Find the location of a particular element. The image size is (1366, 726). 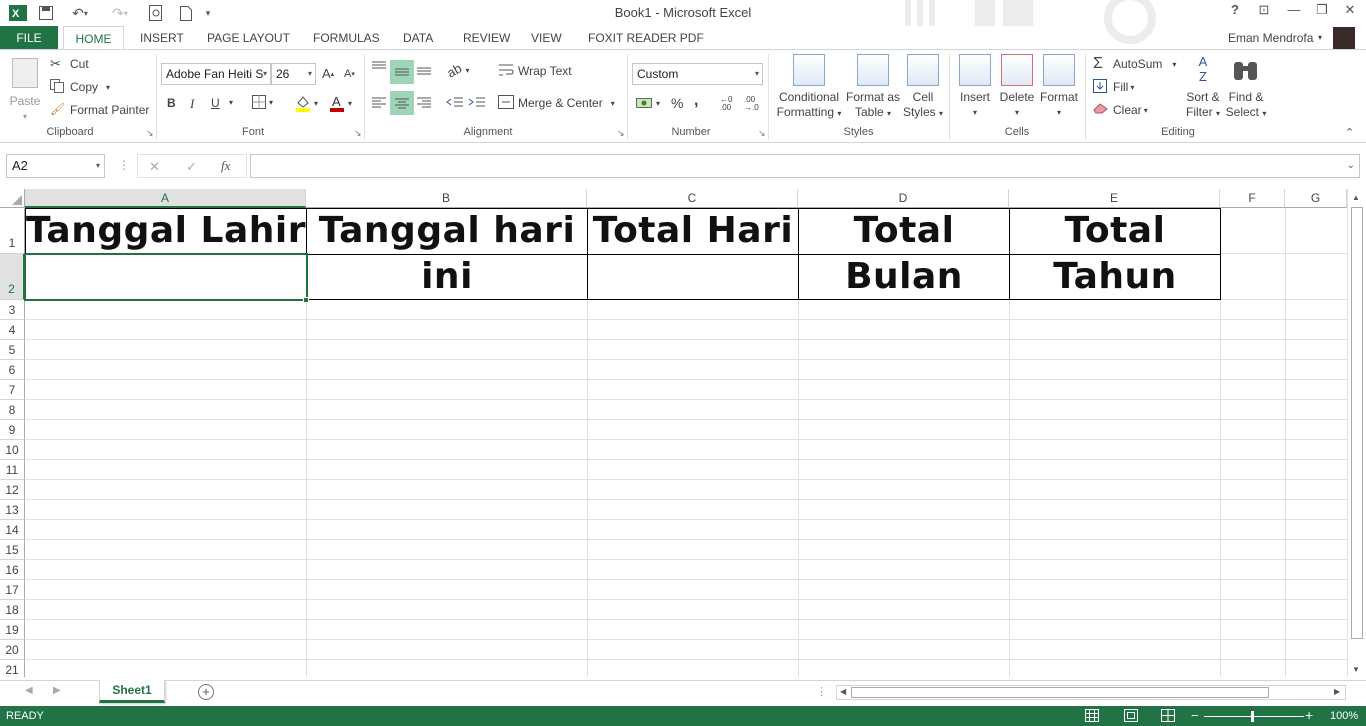

grow-font-icon: A ▴ is located at coordinates (328, 73).